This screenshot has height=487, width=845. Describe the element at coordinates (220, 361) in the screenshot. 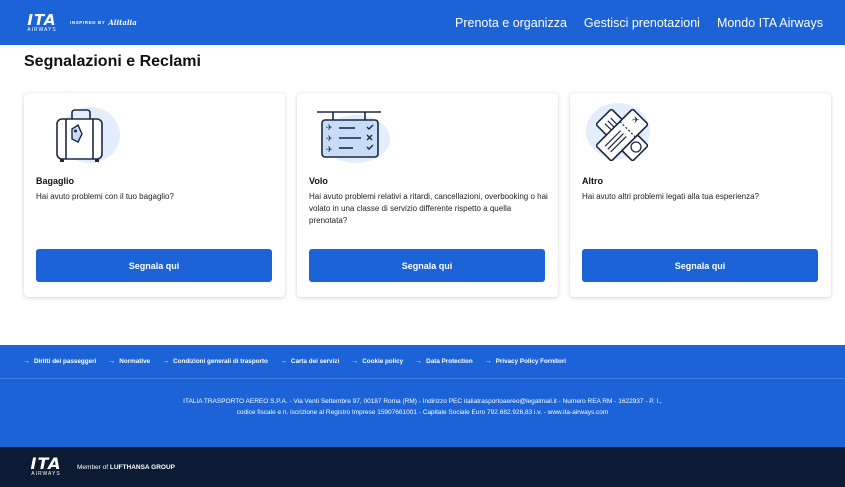

I see `footer-link-label: Condizioni generali di trasporto` at that location.